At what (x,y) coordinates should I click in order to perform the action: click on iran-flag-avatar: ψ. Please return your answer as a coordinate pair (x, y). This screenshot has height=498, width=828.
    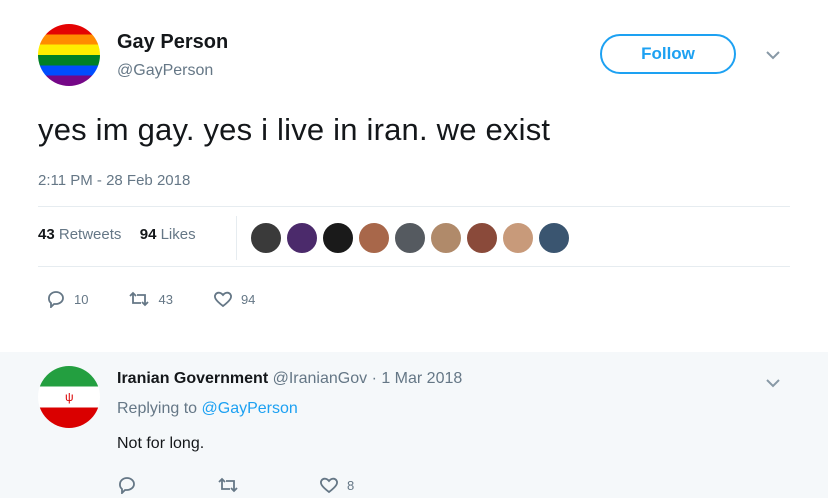
    Looking at the image, I should click on (69, 397).